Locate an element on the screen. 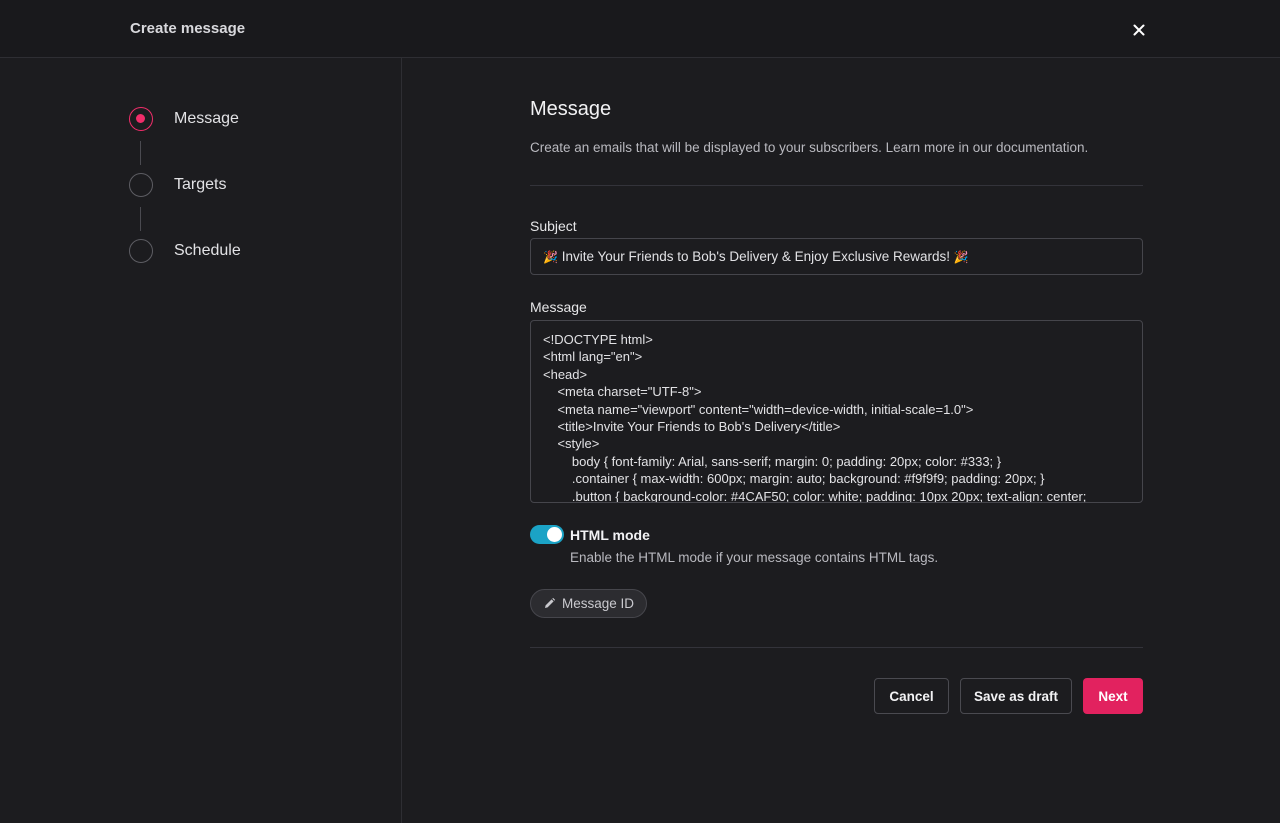 The width and height of the screenshot is (1280, 823). message-id-label: Message ID is located at coordinates (598, 603).